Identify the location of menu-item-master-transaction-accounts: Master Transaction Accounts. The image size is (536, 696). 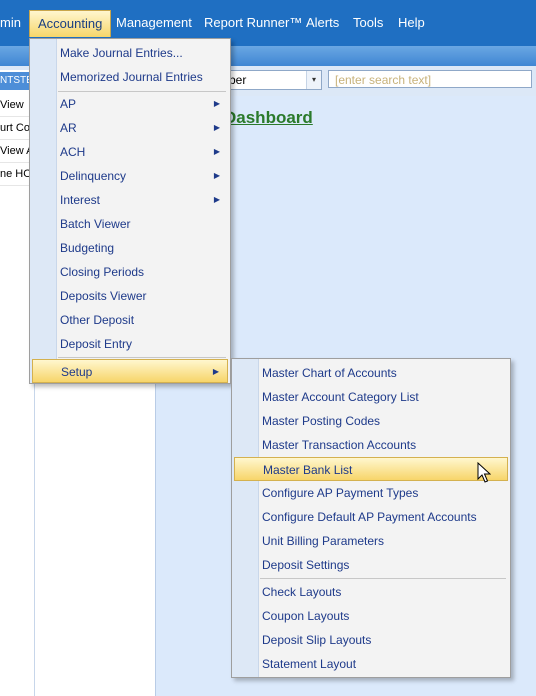
(371, 445).